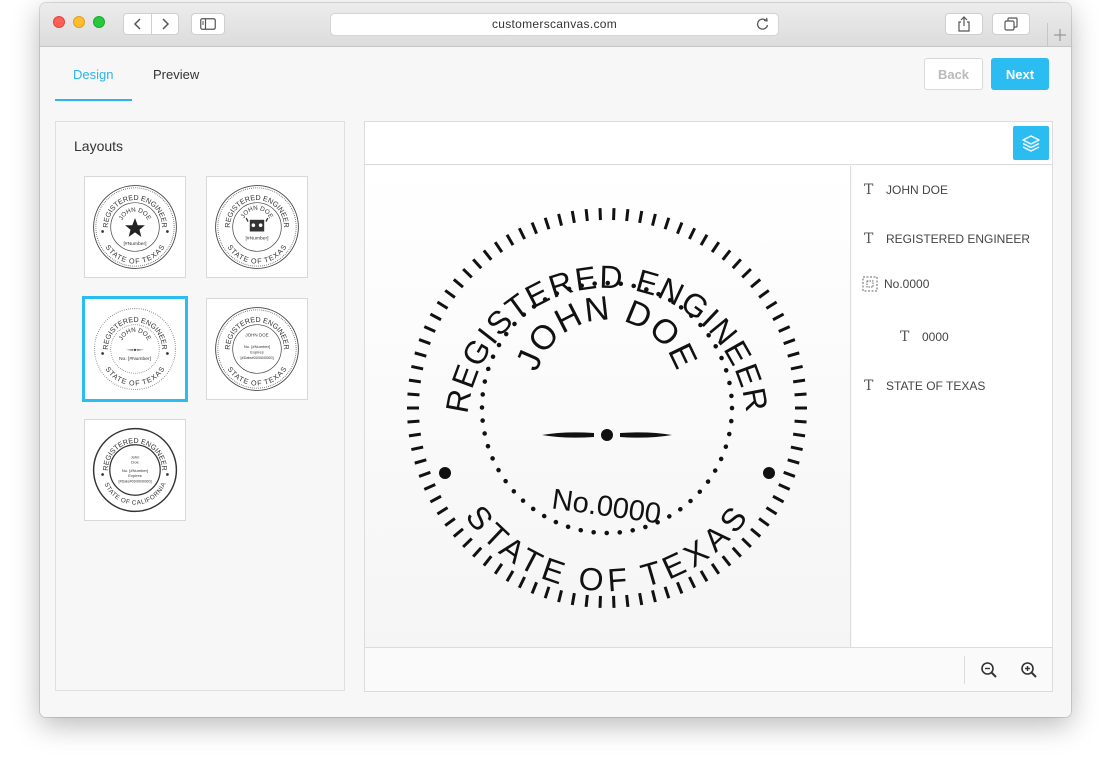 The width and height of the screenshot is (1110, 780). Describe the element at coordinates (137, 24) in the screenshot. I see `back-nav-button` at that location.